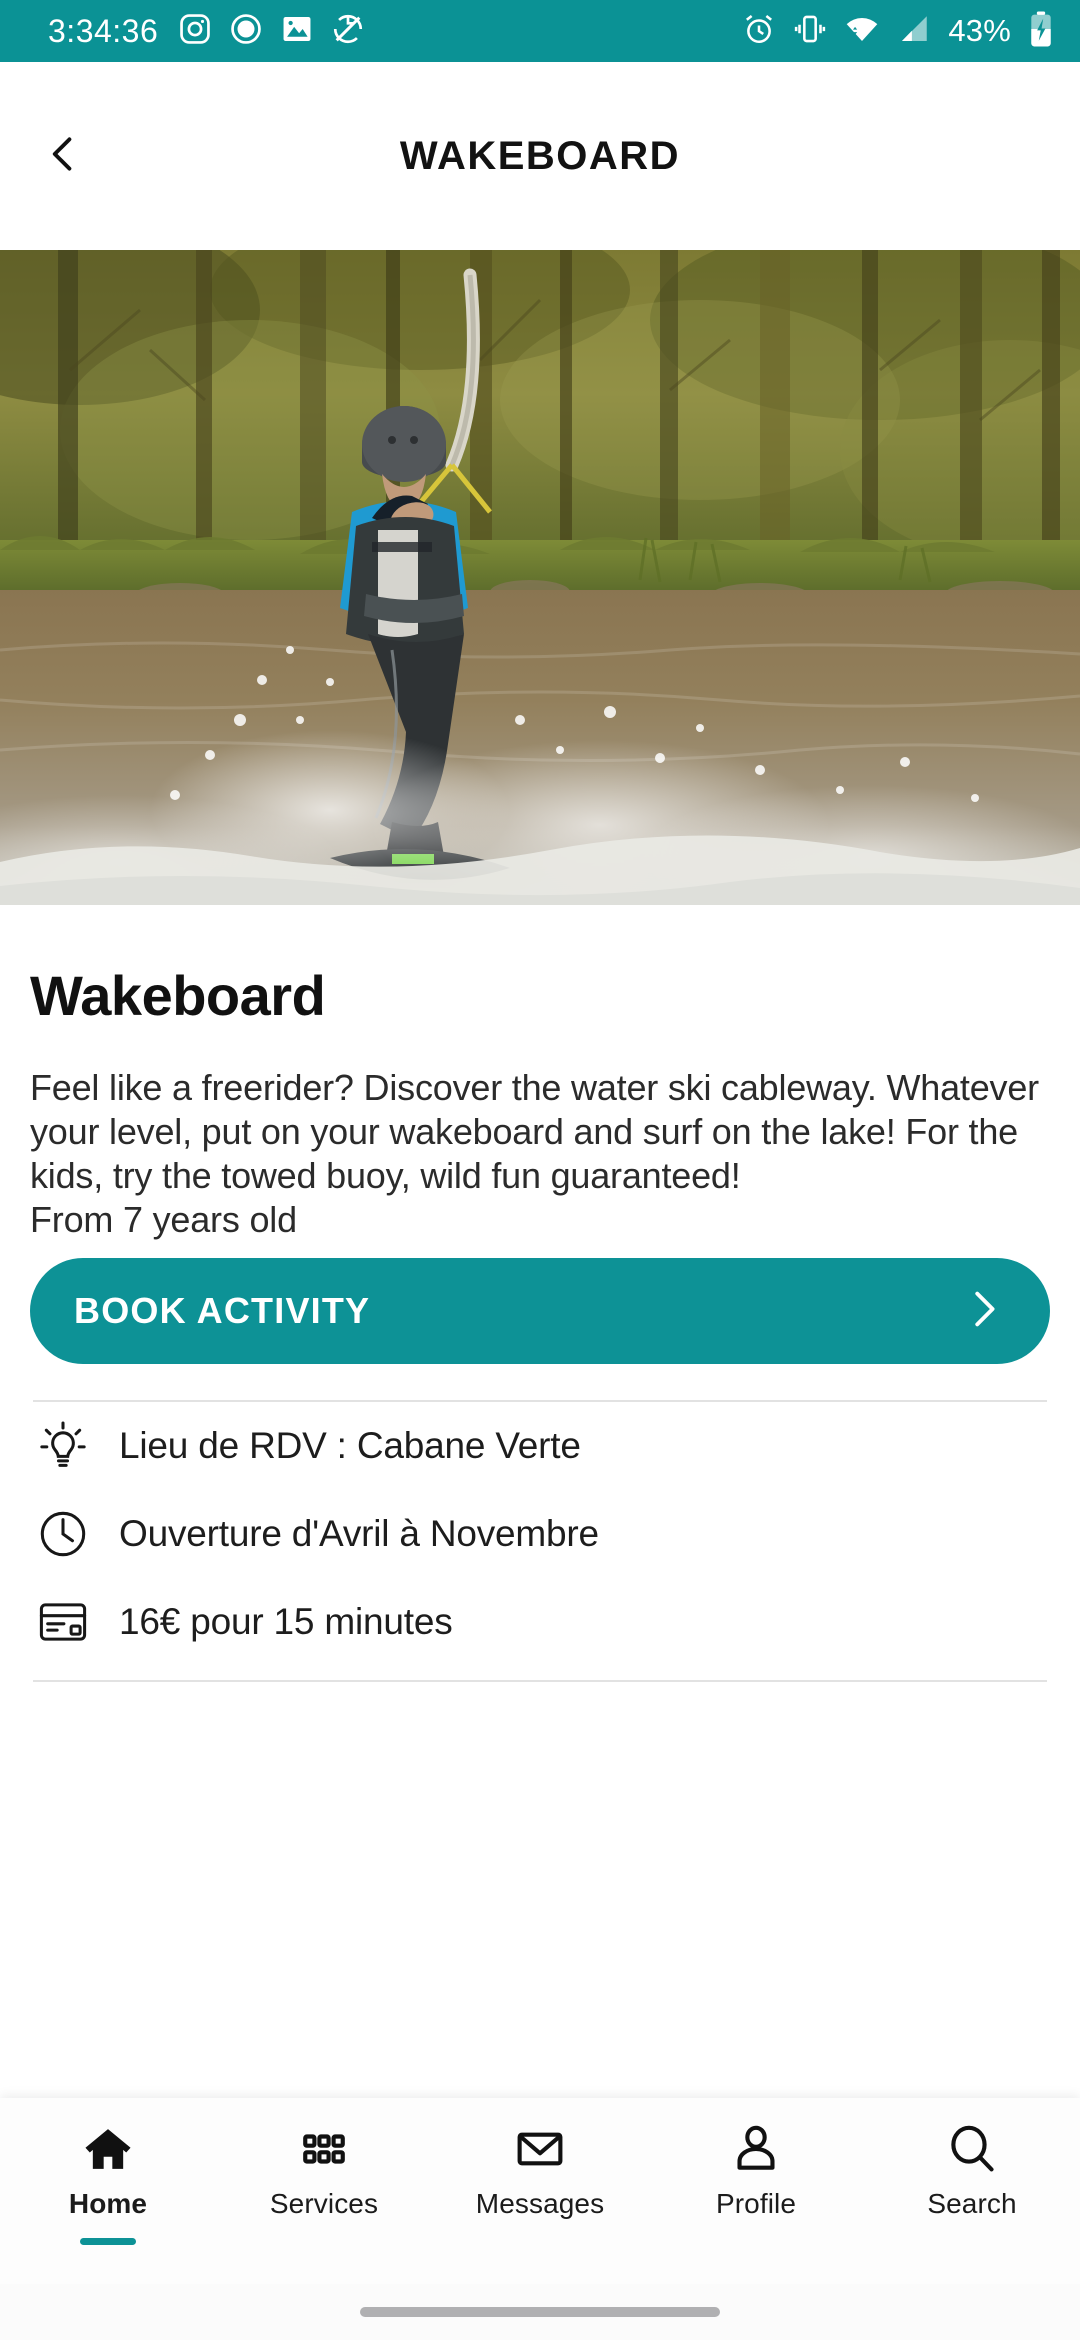 Image resolution: width=1080 pixels, height=2340 pixels. I want to click on nav-item-search: Search, so click(972, 2171).